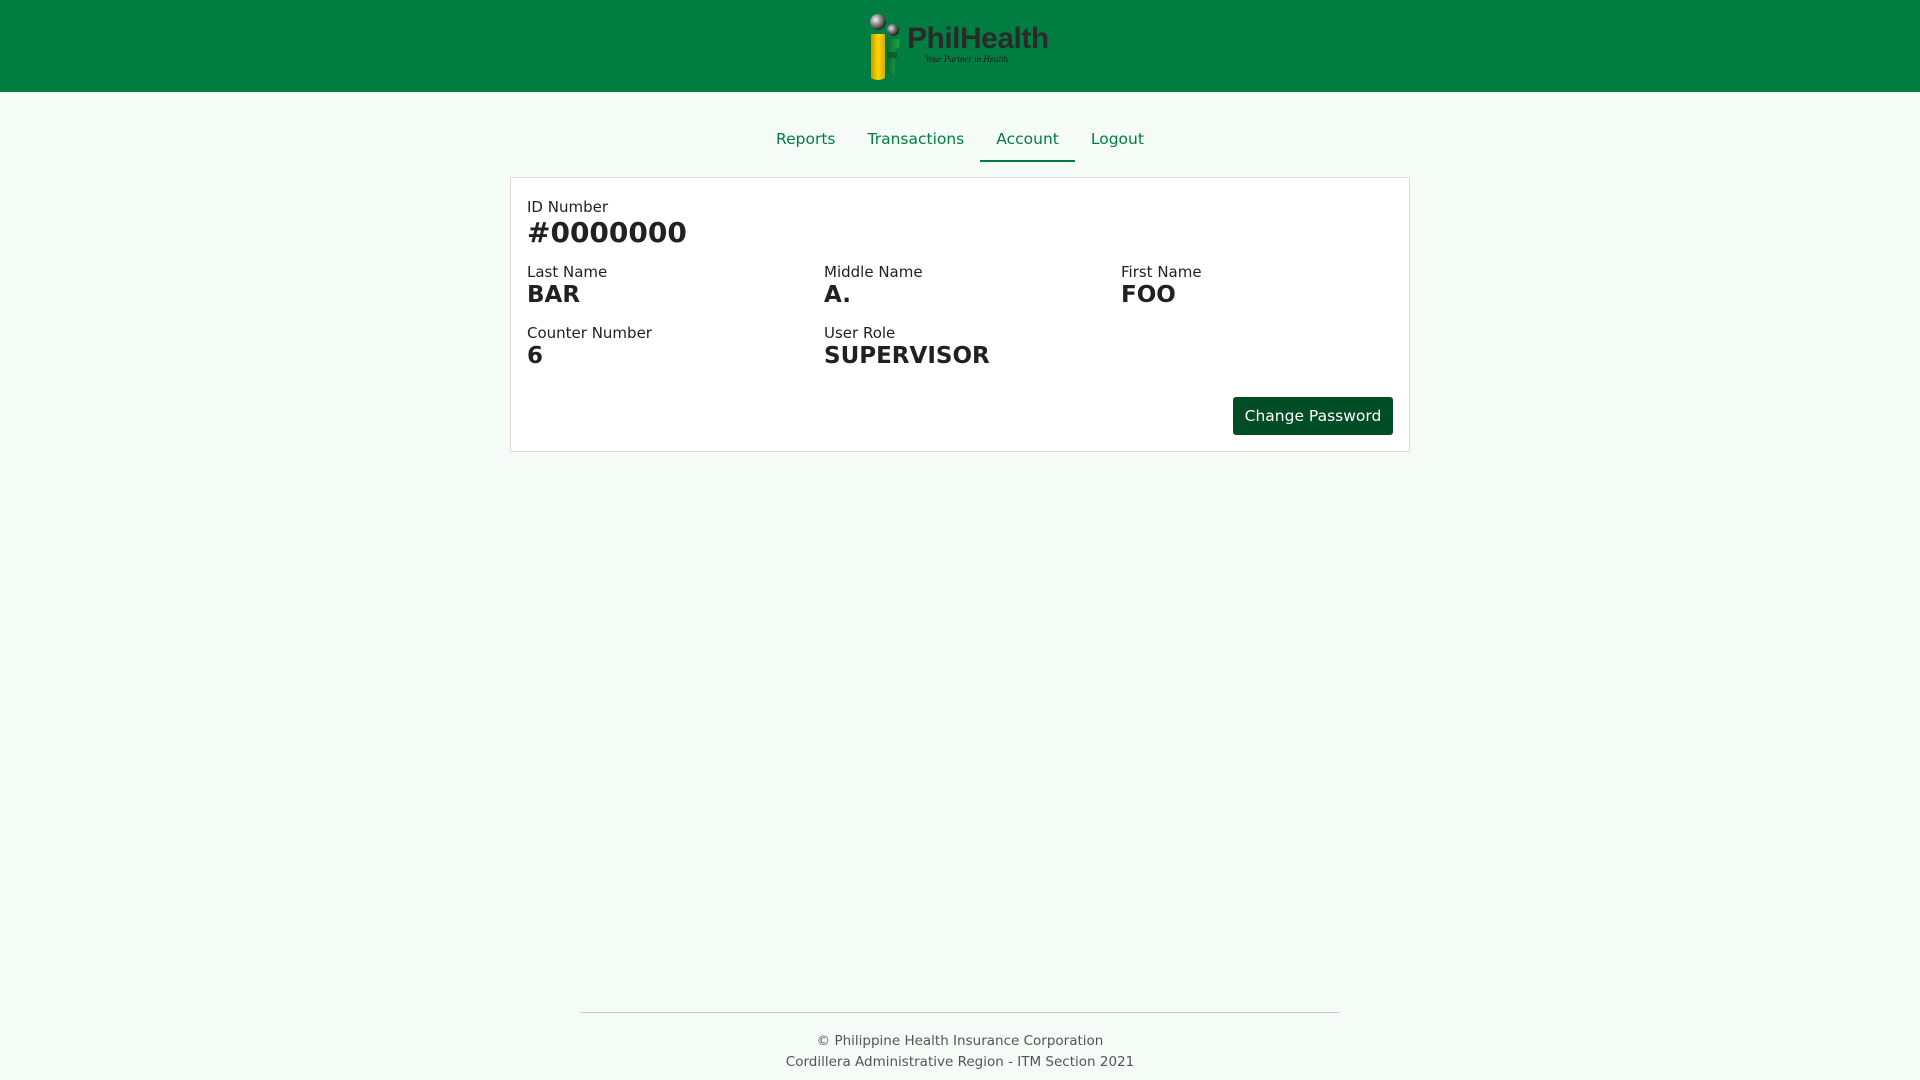  Describe the element at coordinates (884, 47) in the screenshot. I see `philhealth-logo-icon` at that location.